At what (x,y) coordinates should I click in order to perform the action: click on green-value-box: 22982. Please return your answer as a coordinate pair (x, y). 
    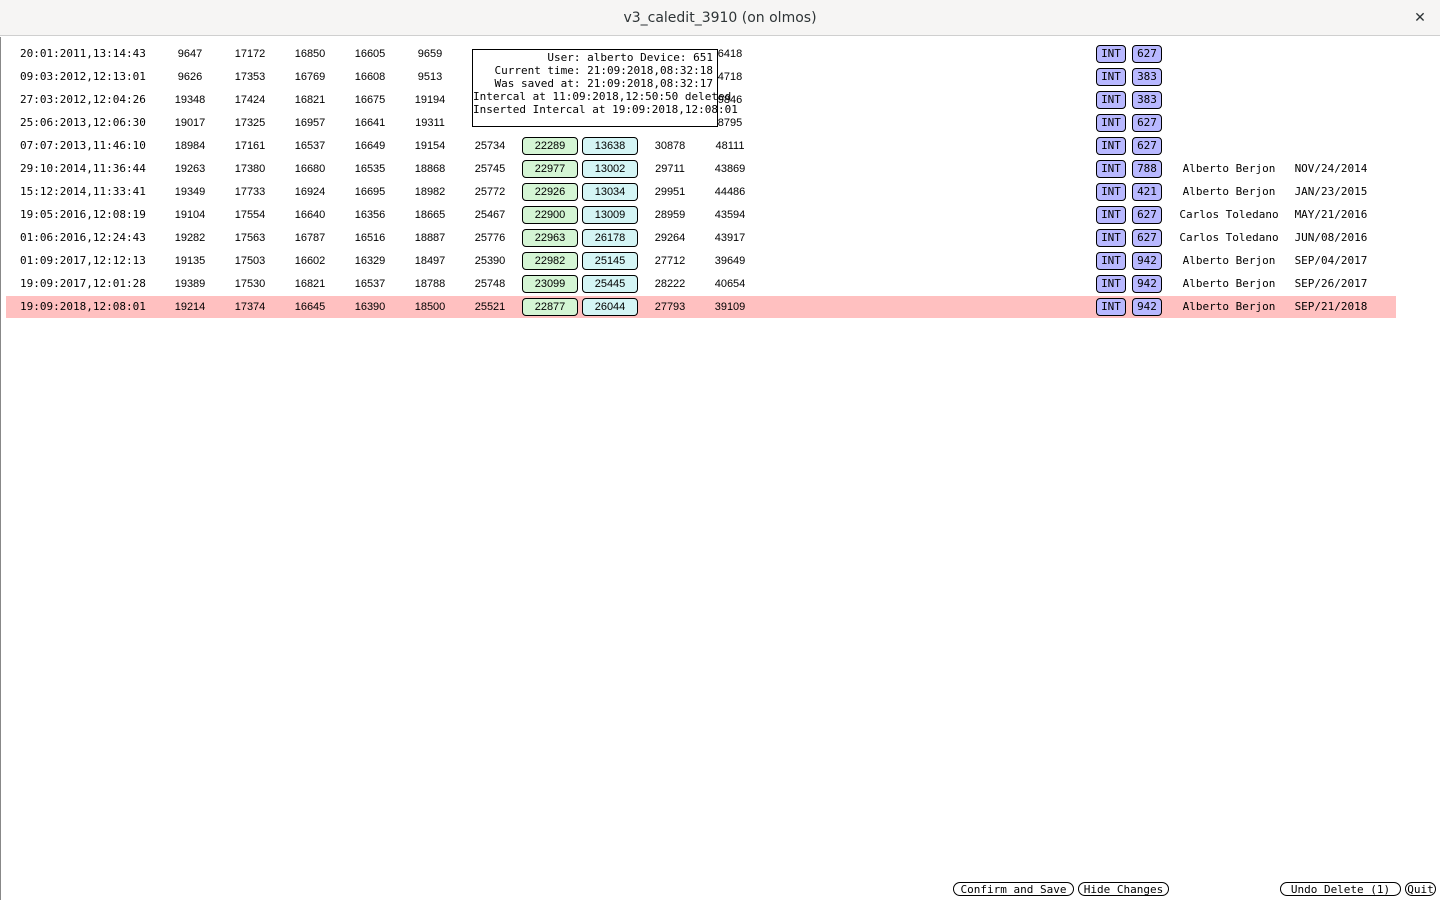
    Looking at the image, I should click on (550, 261).